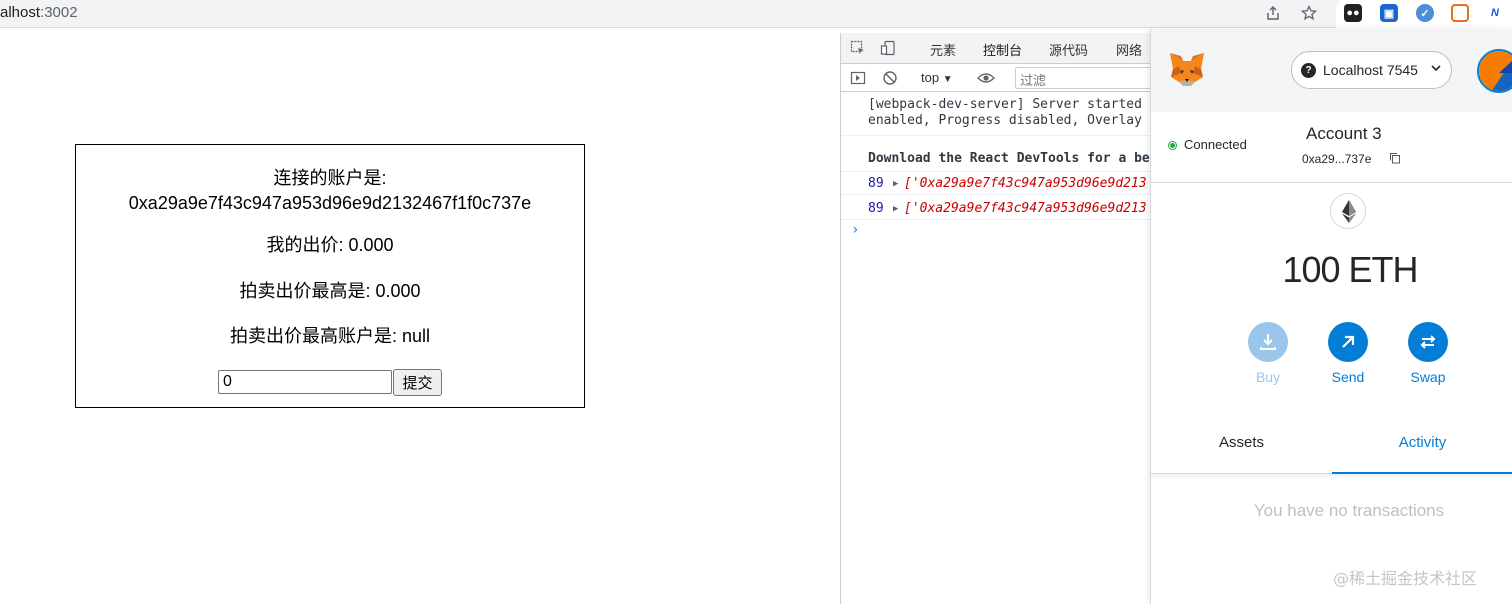  I want to click on bid-form: 提交, so click(330, 383).